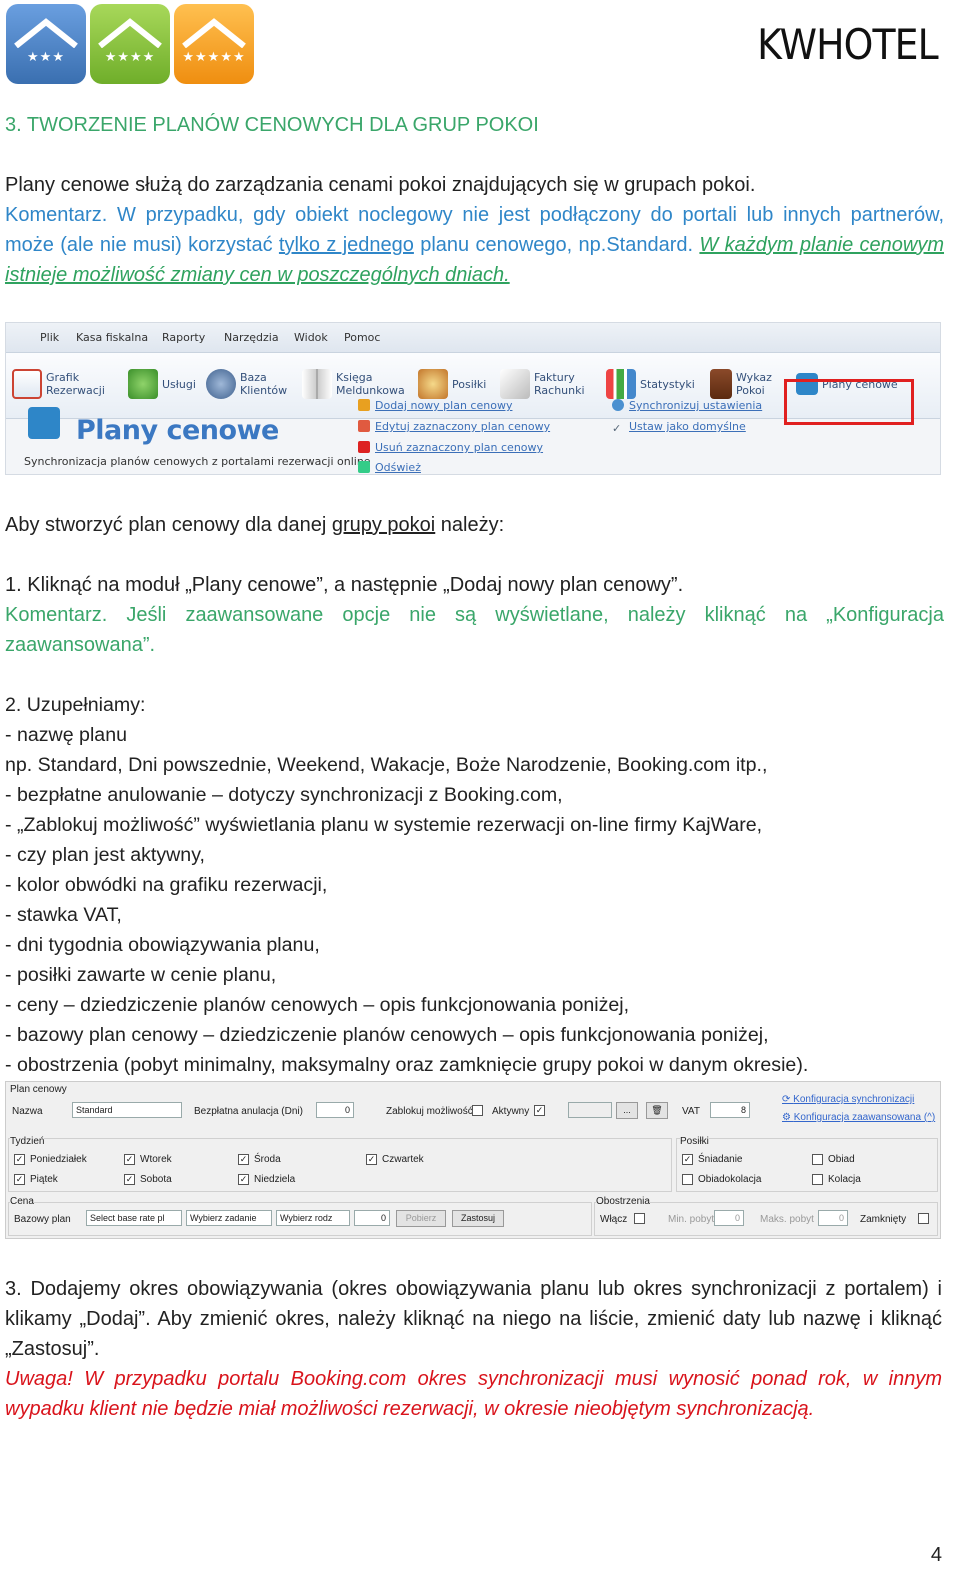  I want to click on day-label: Wtorek, so click(156, 1159).